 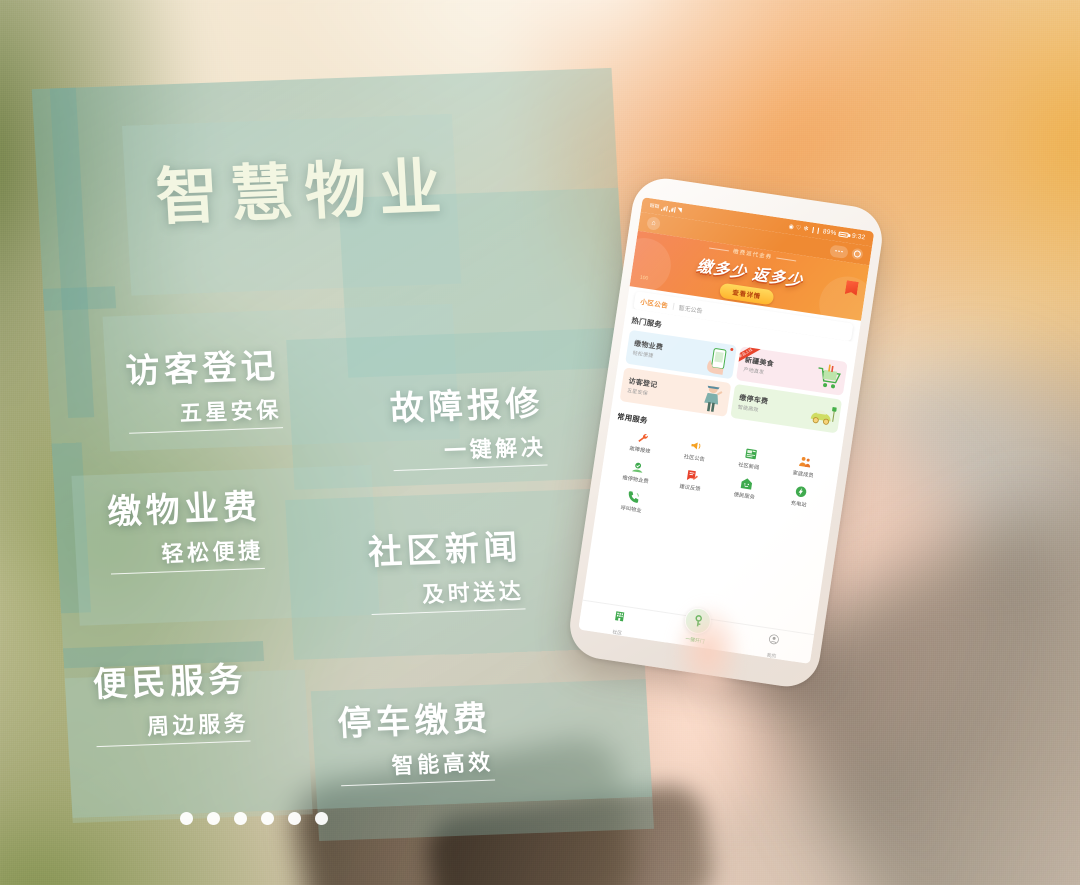 What do you see at coordinates (170, 682) in the screenshot?
I see `feature-title: 便民服务` at bounding box center [170, 682].